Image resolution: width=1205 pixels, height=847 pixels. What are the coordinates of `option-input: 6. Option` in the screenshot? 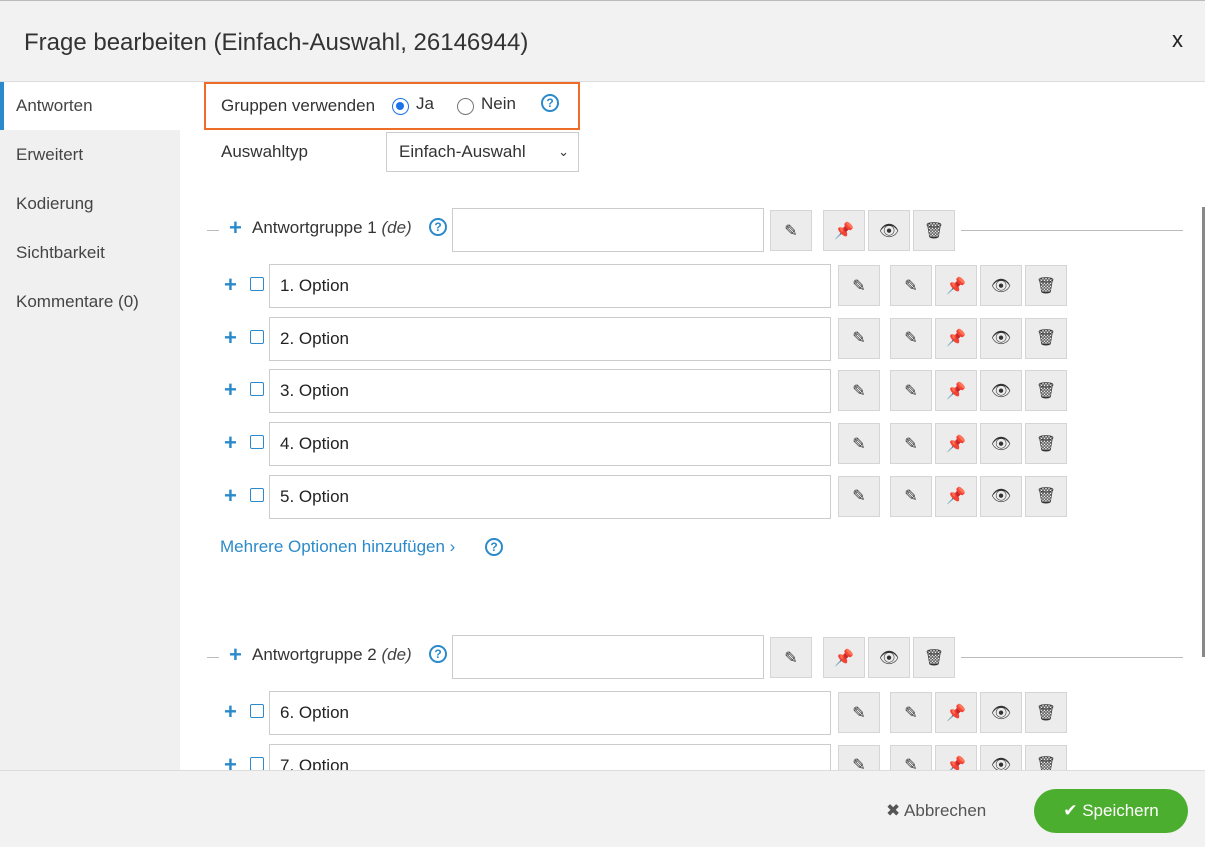 It's located at (550, 713).